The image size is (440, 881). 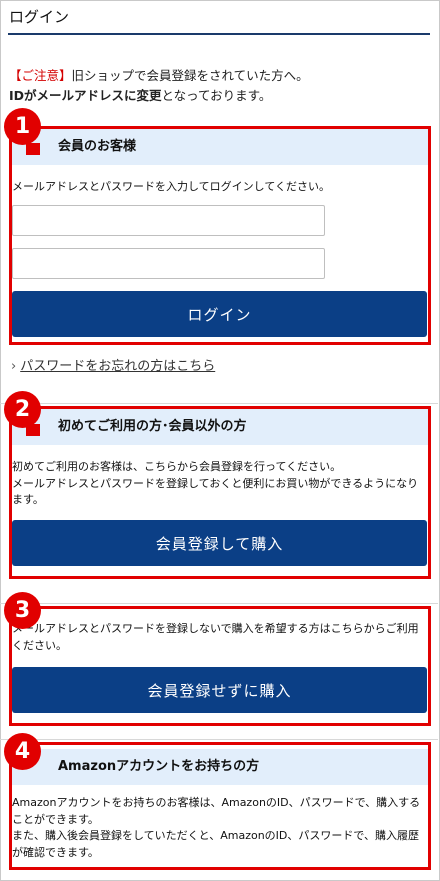 What do you see at coordinates (219, 690) in the screenshot?
I see `buy-without-register-button: 会員登録せずに購入` at bounding box center [219, 690].